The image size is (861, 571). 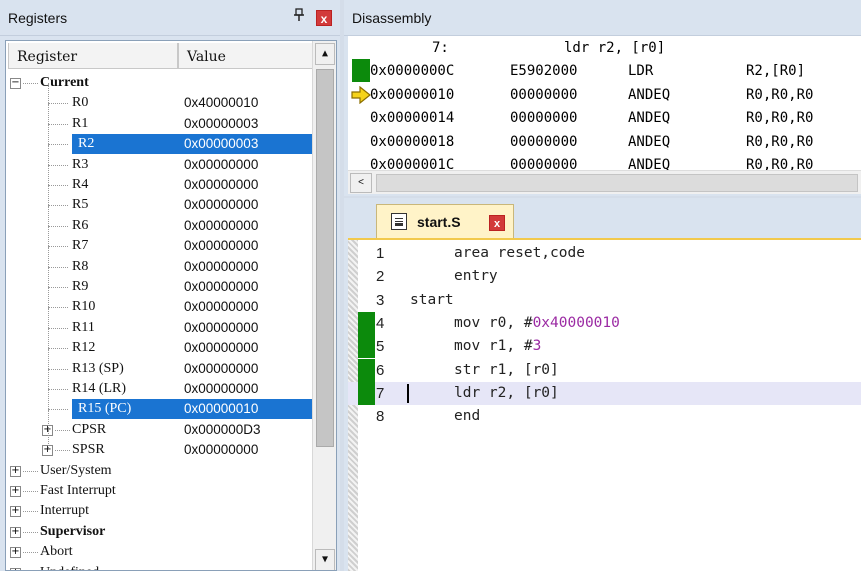 What do you see at coordinates (158, 322) in the screenshot?
I see `register-row: R11 0x00000000` at bounding box center [158, 322].